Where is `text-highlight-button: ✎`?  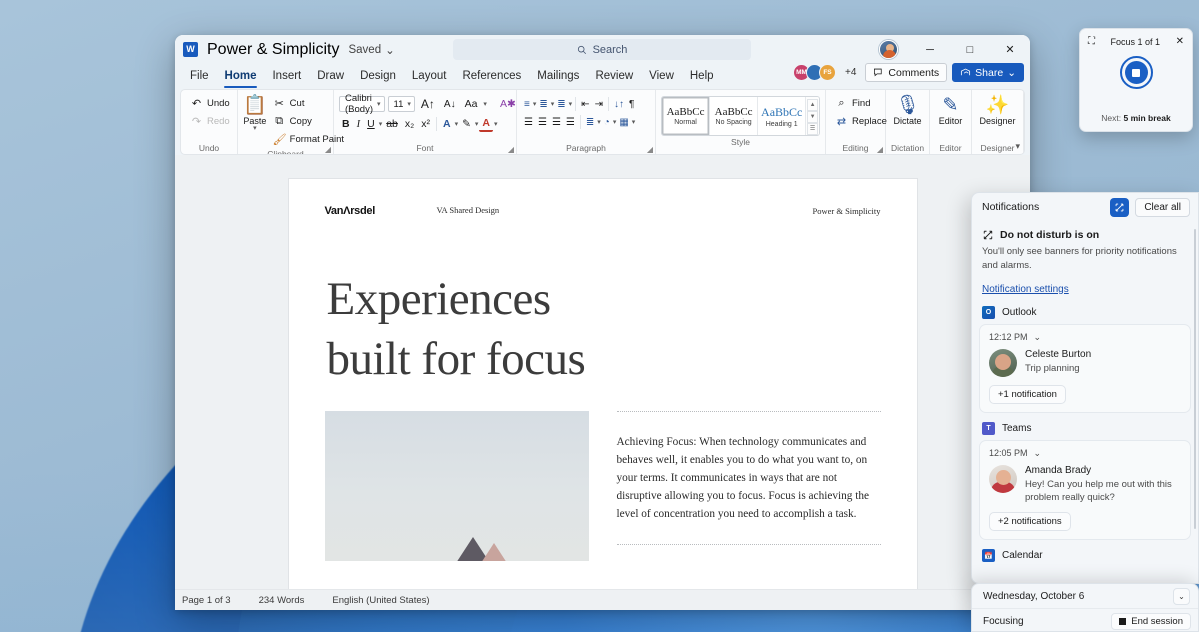
text-highlight-button: ✎ is located at coordinates (466, 124).